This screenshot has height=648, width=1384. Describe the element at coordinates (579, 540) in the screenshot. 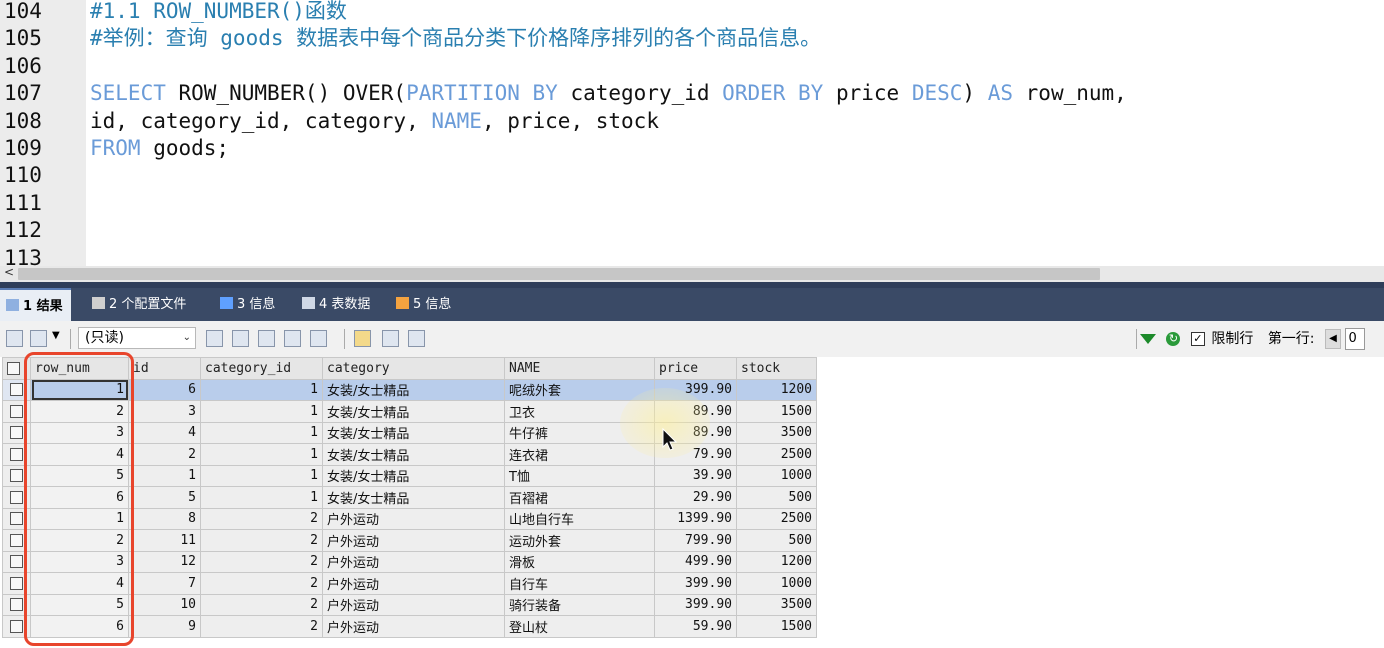

I see `cell-name: 运动外套` at that location.